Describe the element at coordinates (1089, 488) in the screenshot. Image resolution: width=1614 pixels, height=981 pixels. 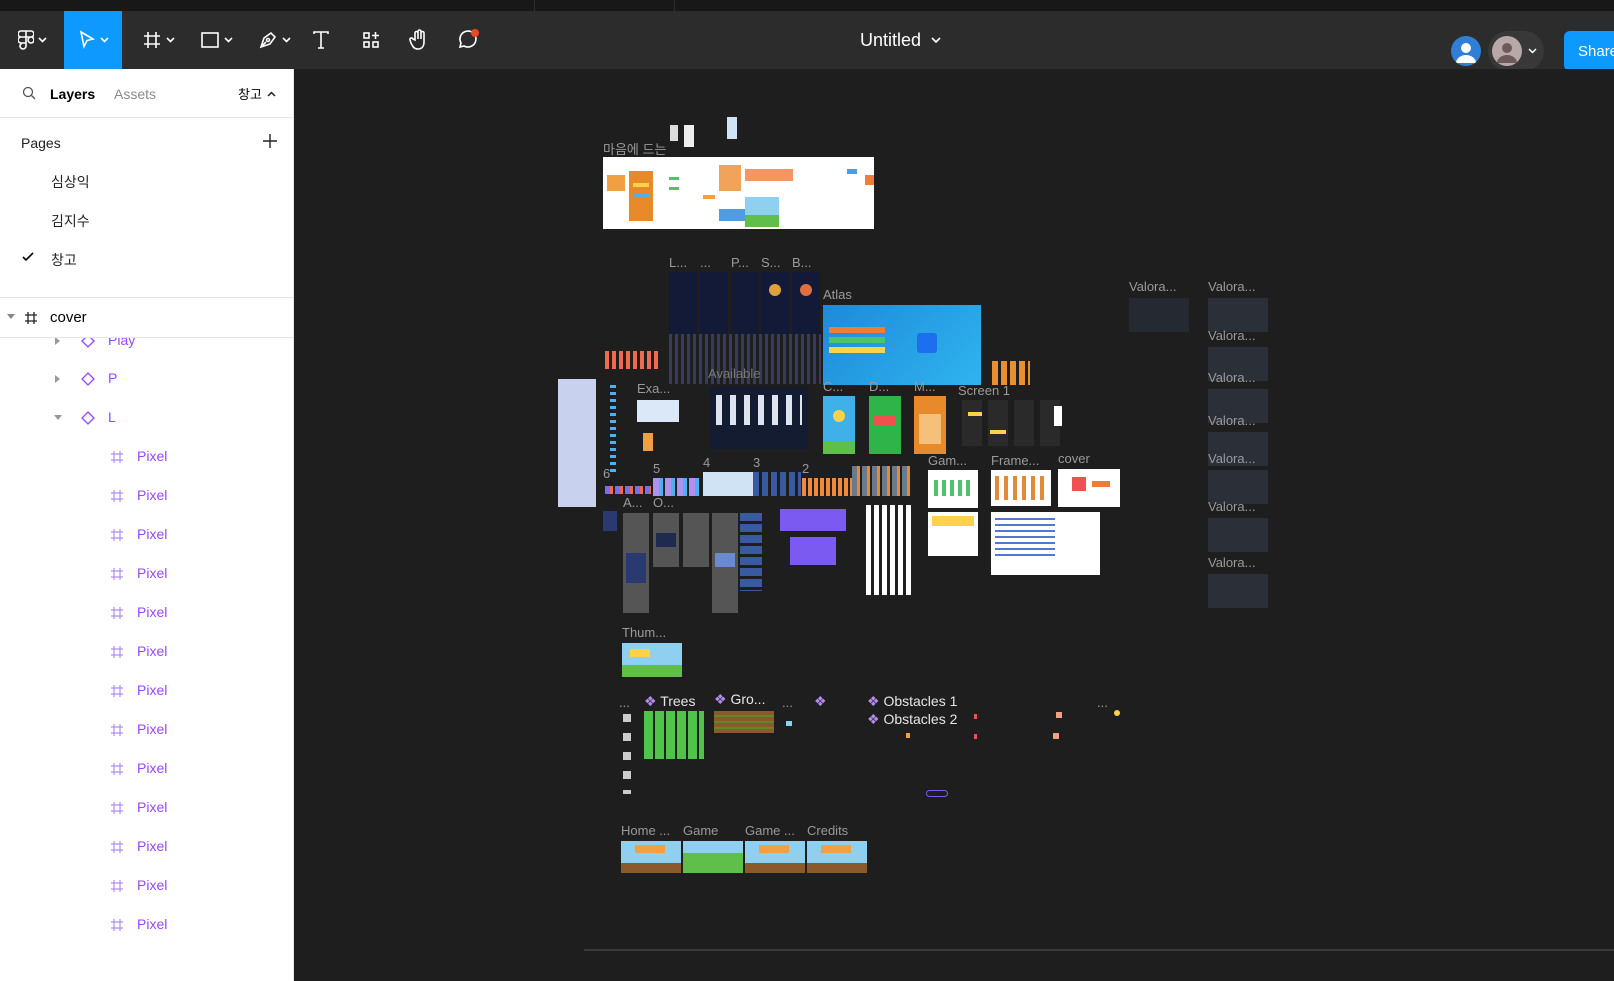
I see `frame-cover` at that location.